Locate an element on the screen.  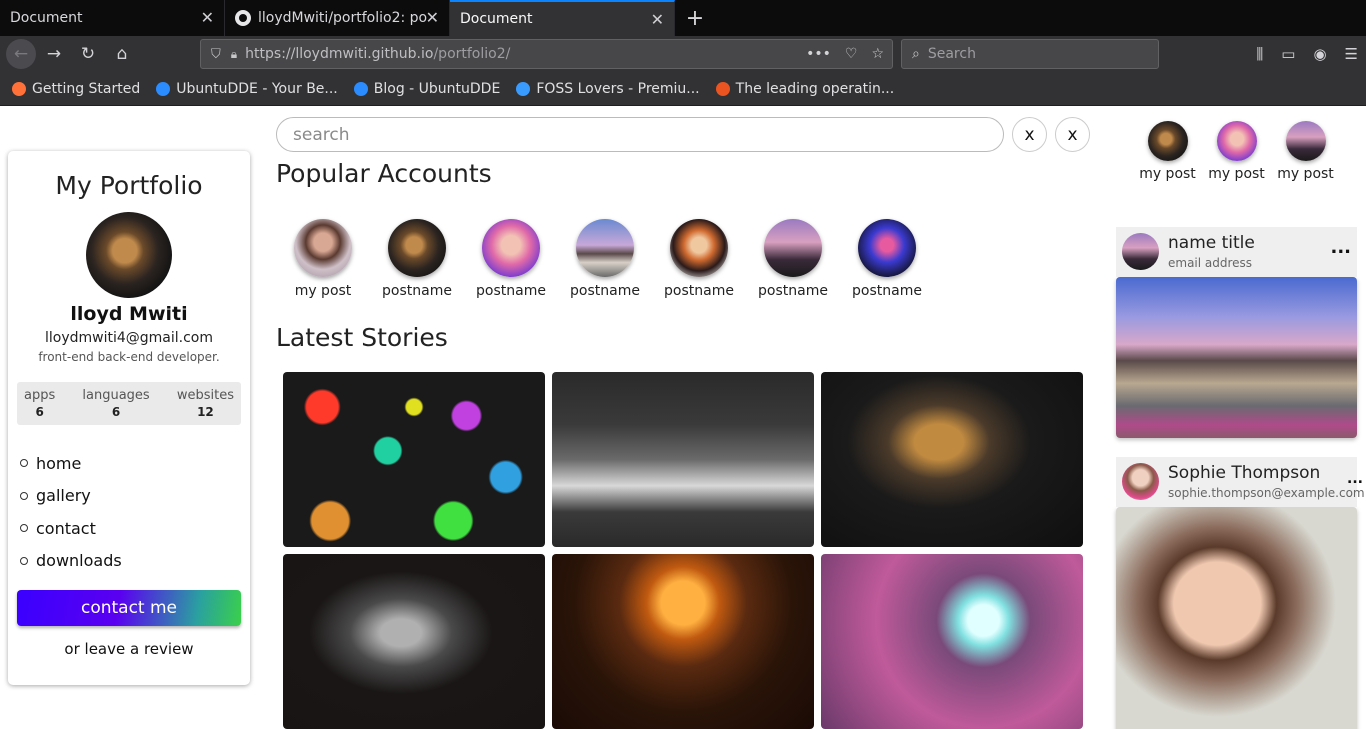
contact-me-button: contact me is located at coordinates (129, 608).